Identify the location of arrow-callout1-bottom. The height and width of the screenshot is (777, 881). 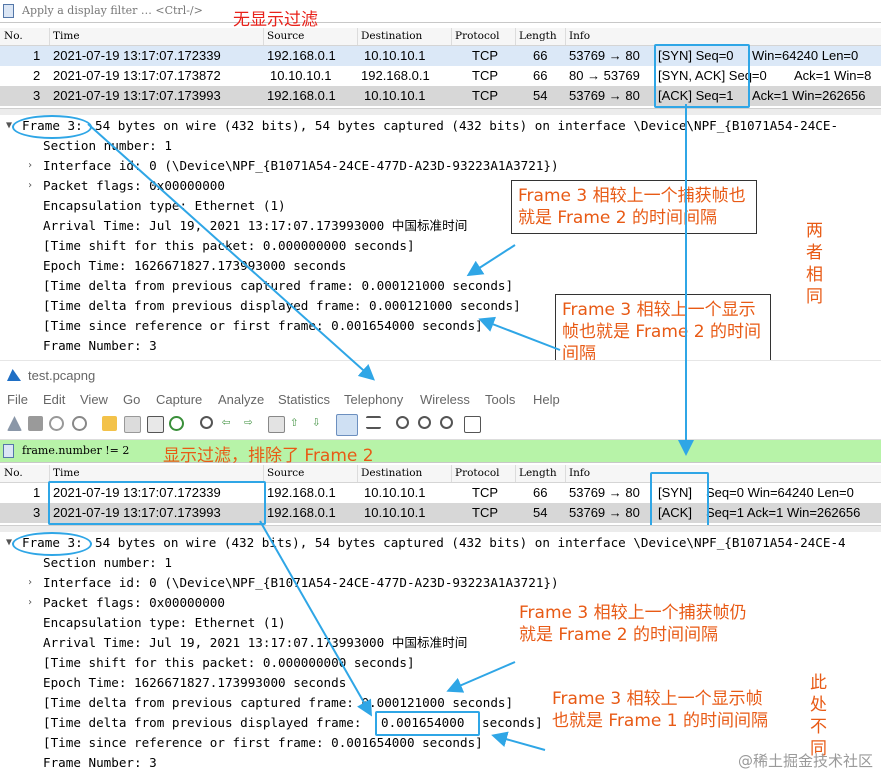
(481, 677).